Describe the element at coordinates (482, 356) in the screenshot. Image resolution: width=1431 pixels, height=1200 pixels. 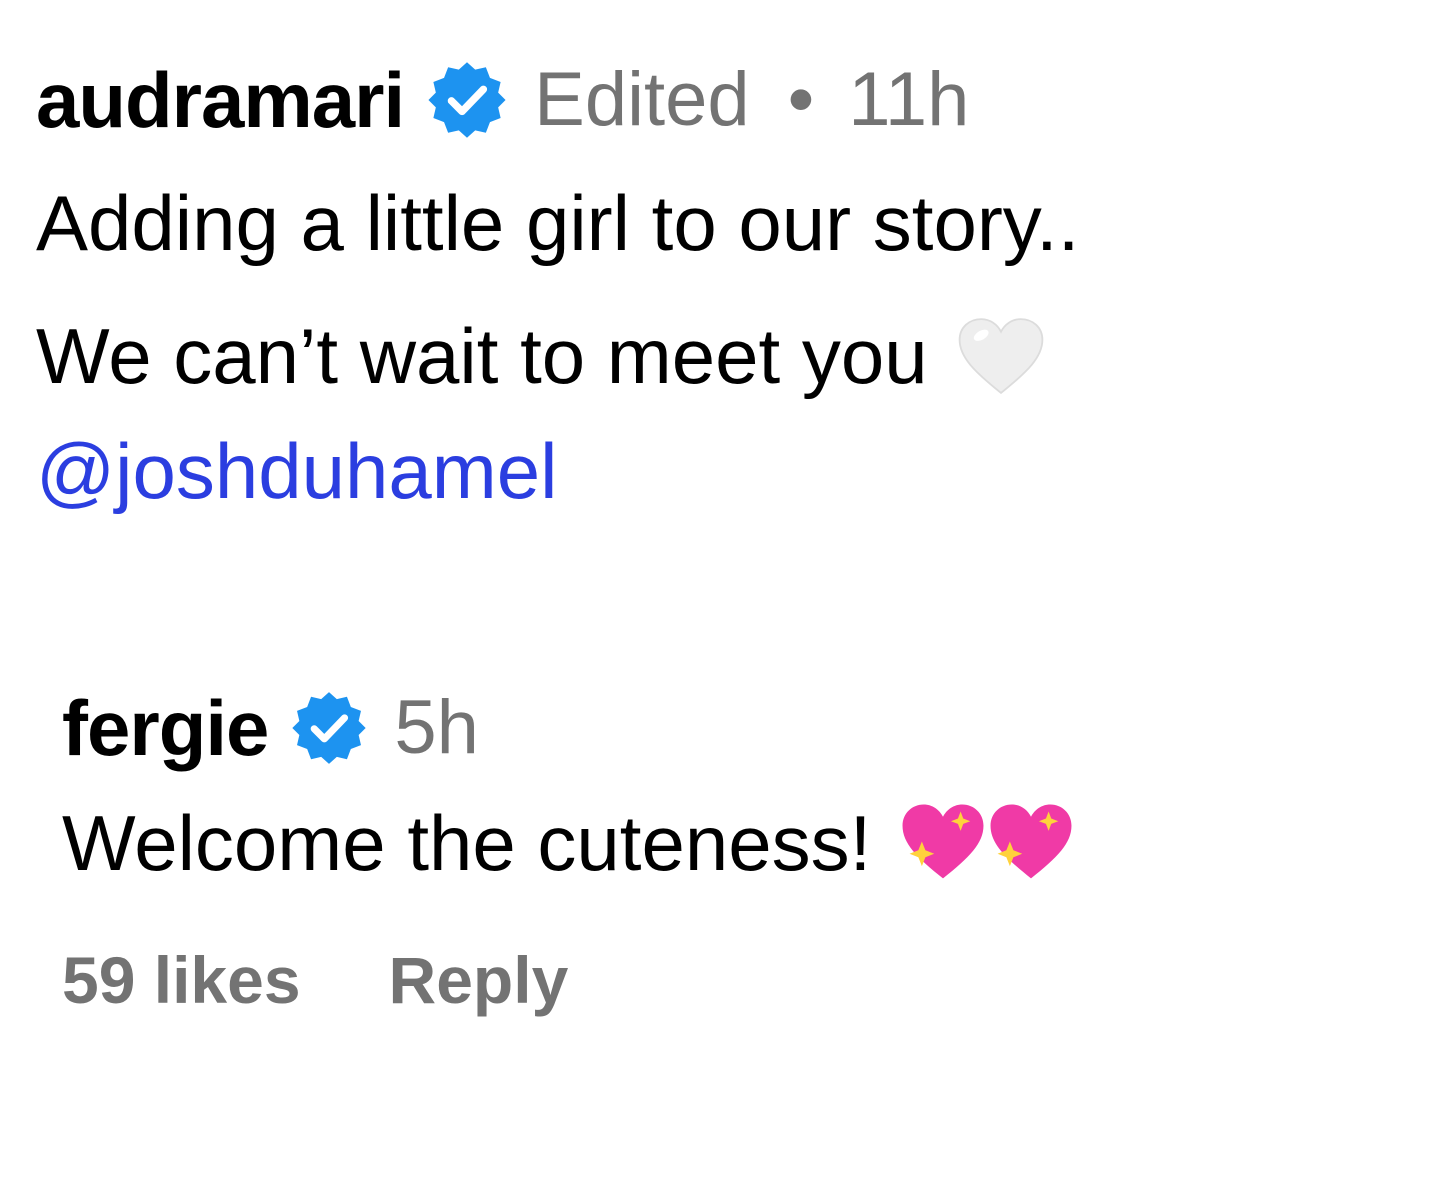
I see `caption-line-2-text: We can’t wait to meet you` at that location.